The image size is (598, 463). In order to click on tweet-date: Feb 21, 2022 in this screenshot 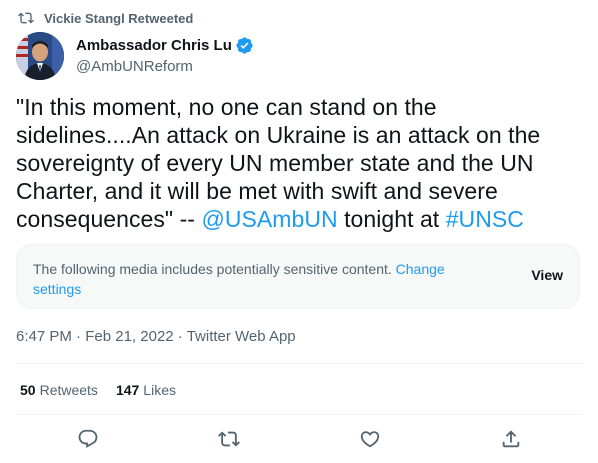, I will do `click(129, 336)`.